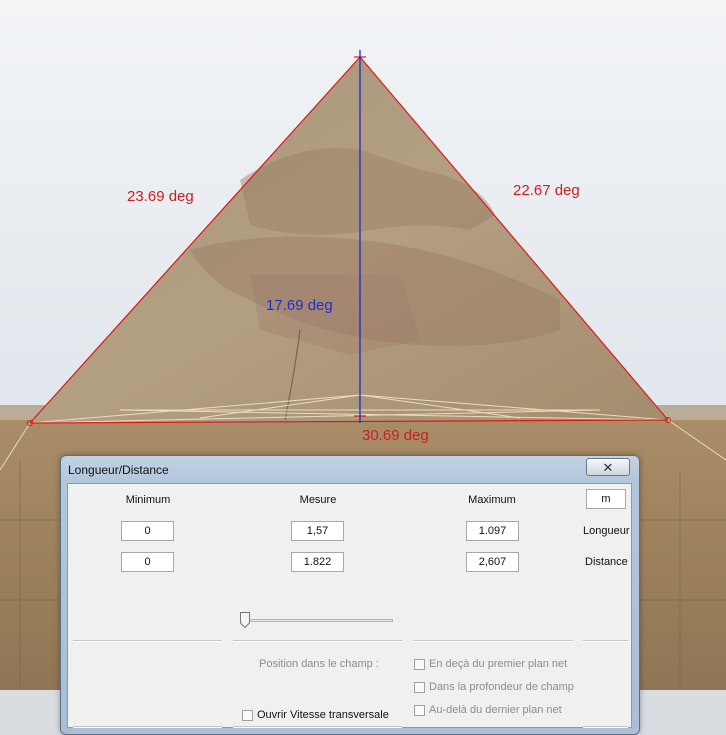  Describe the element at coordinates (419, 710) in the screenshot. I see `beyond-checkbox` at that location.